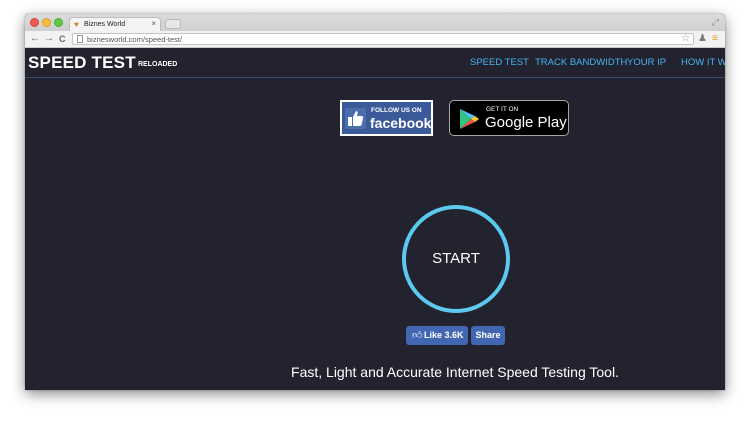  I want to click on forward-button: →, so click(49, 39).